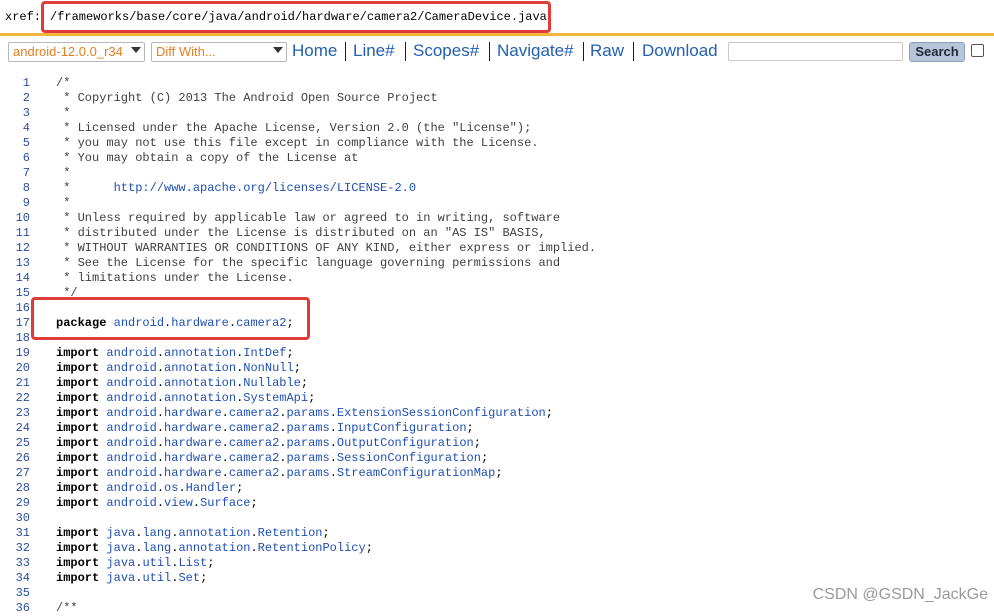 This screenshot has width=994, height=616. I want to click on line-number-link: 28, so click(15, 488).